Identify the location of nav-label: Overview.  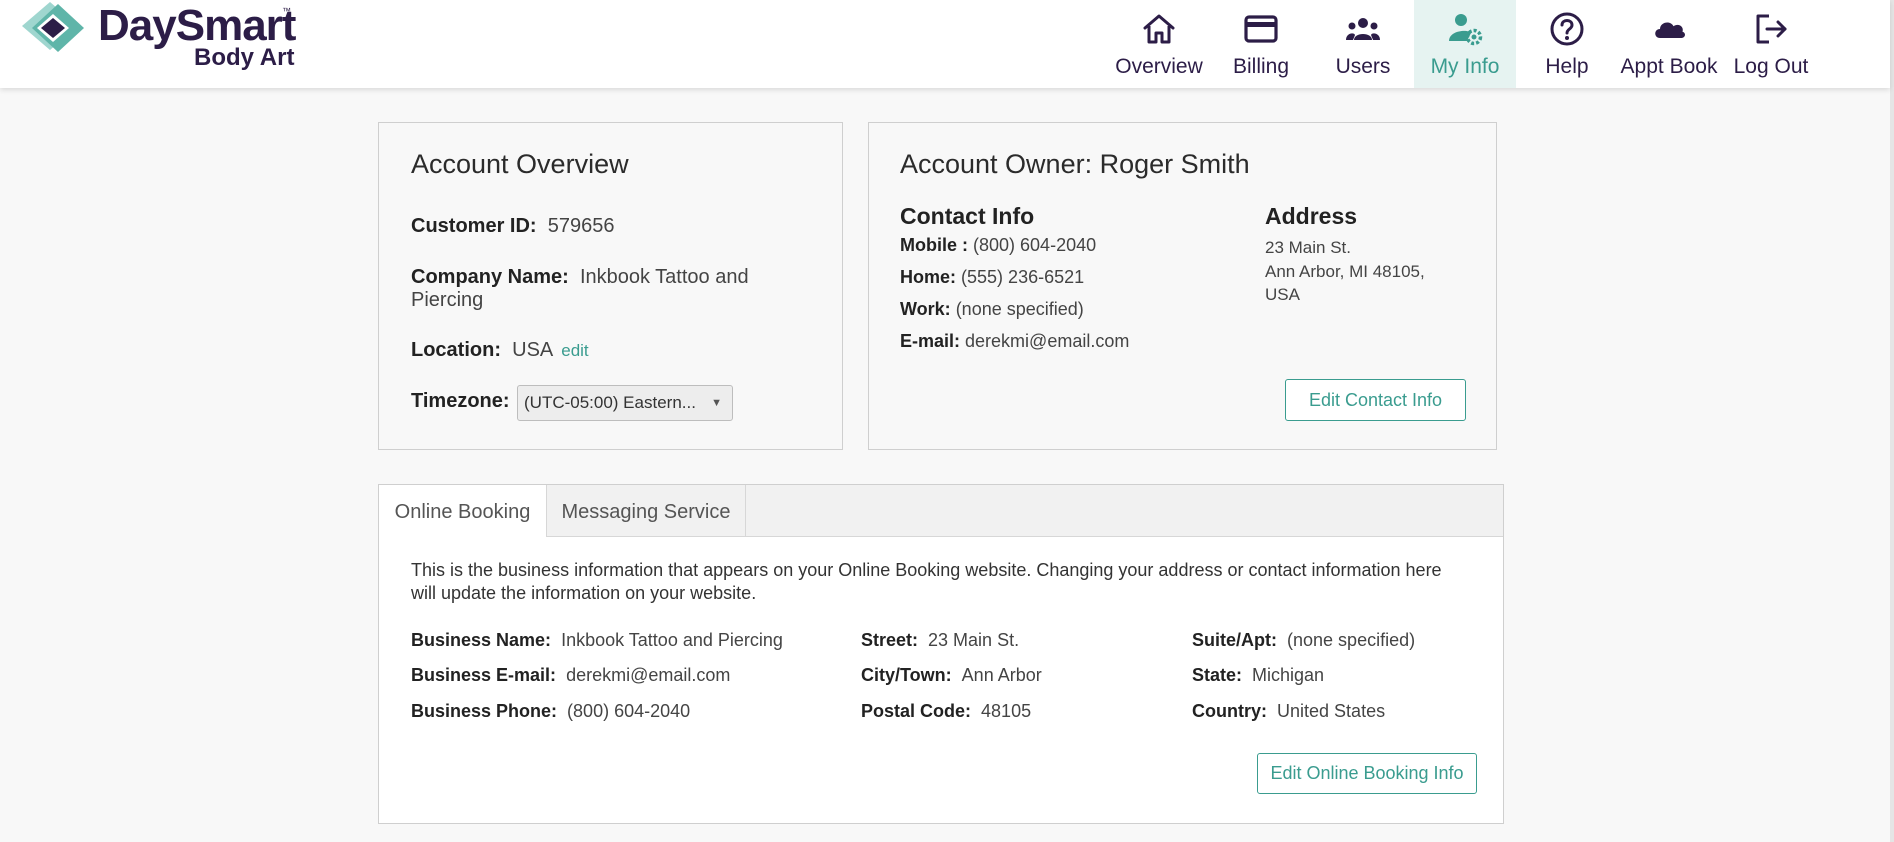
(1159, 66).